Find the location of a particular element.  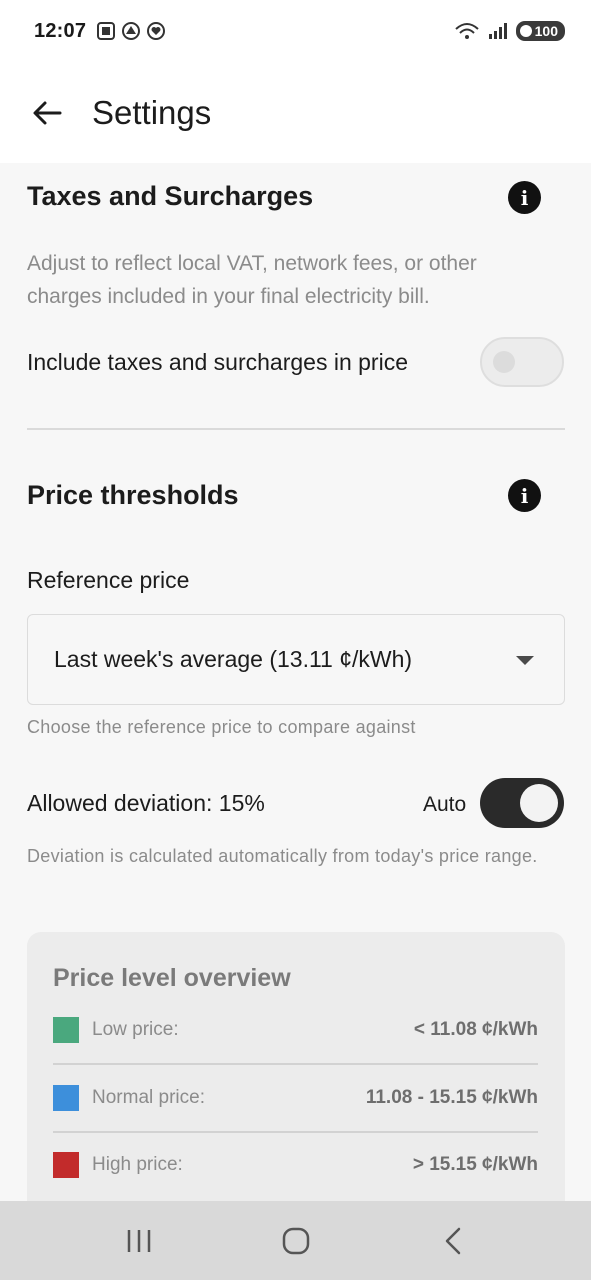

section-divider is located at coordinates (296, 429).